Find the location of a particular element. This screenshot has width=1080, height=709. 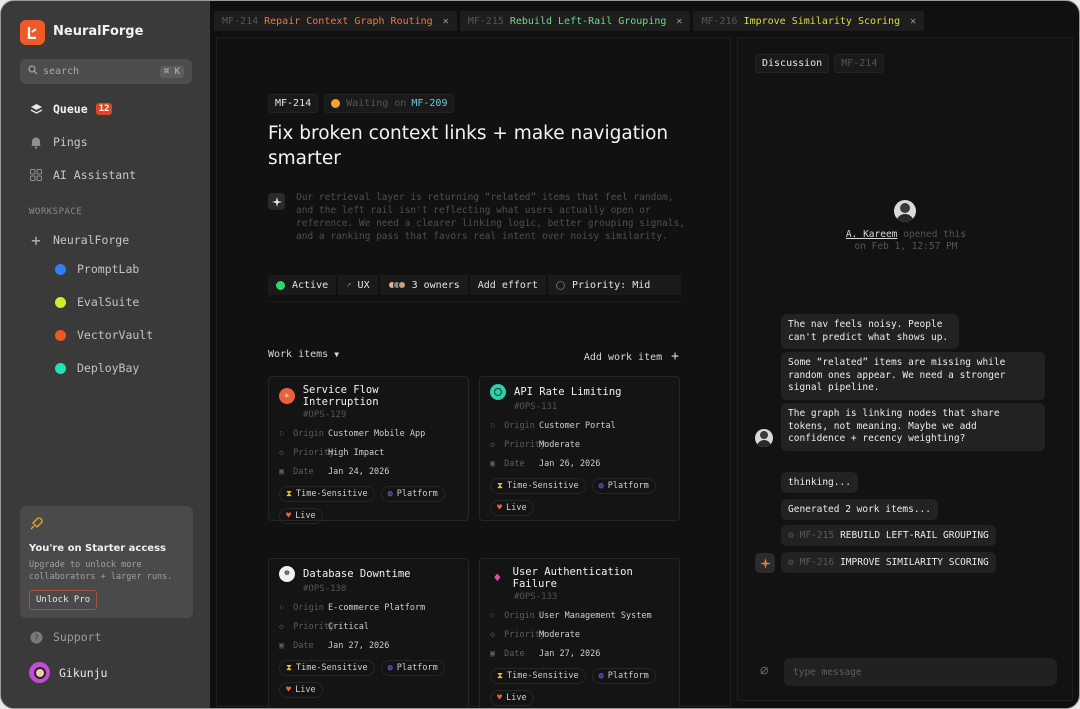

sidebar-item-queue: Queue 12 is located at coordinates (71, 109).